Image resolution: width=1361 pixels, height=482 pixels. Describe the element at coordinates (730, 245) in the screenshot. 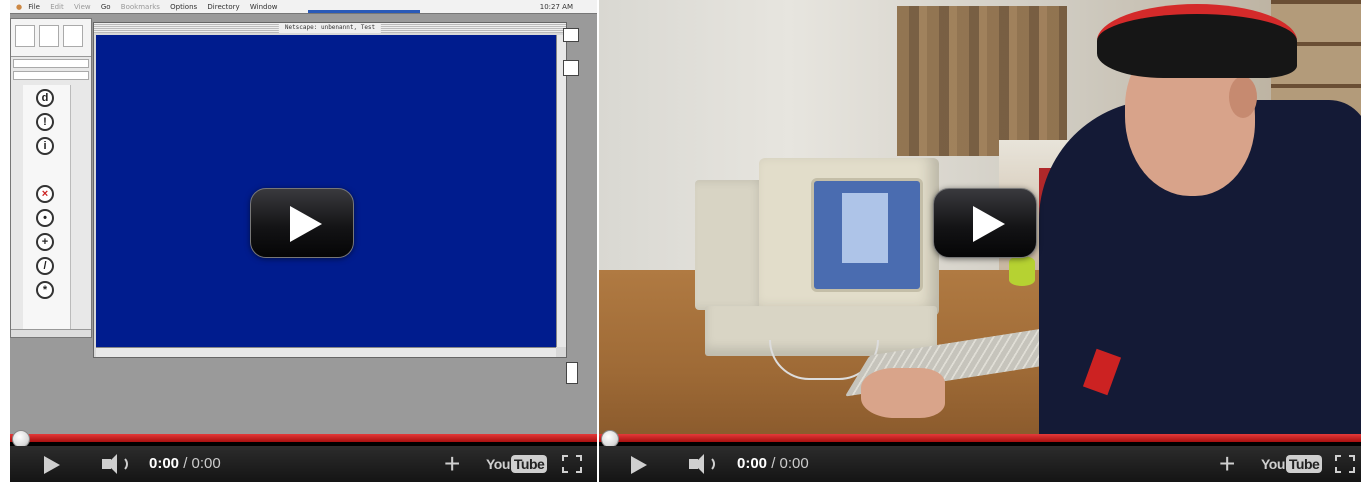

I see `computer-case` at that location.